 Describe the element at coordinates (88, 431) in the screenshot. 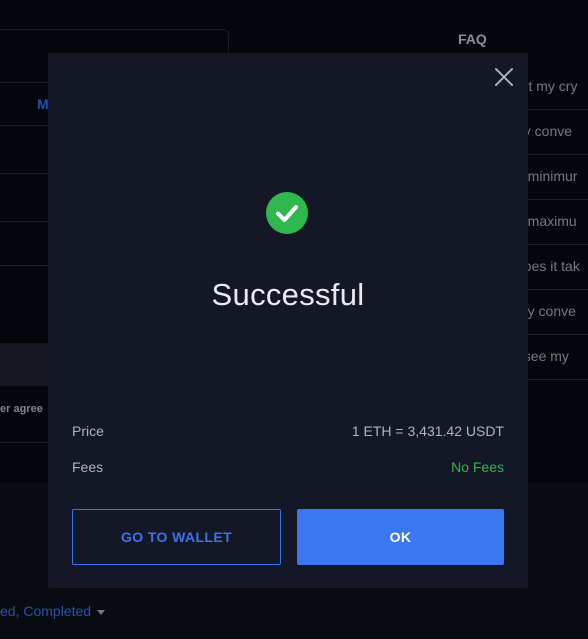

I see `price-label: Price` at that location.